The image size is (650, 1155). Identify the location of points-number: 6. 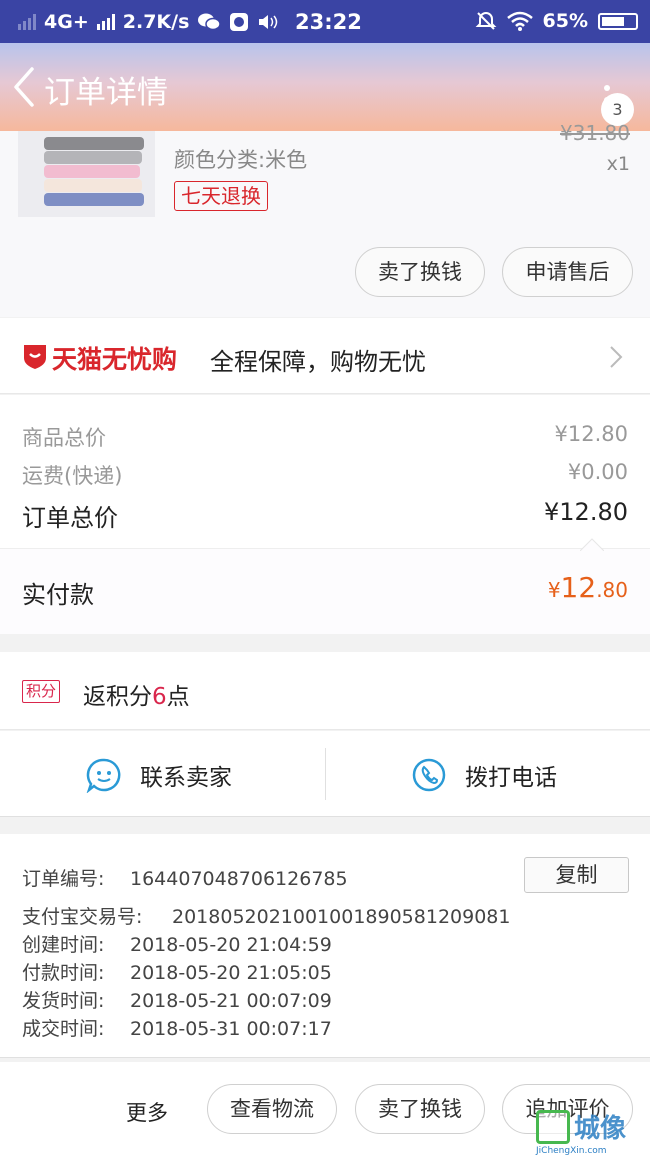
(159, 697).